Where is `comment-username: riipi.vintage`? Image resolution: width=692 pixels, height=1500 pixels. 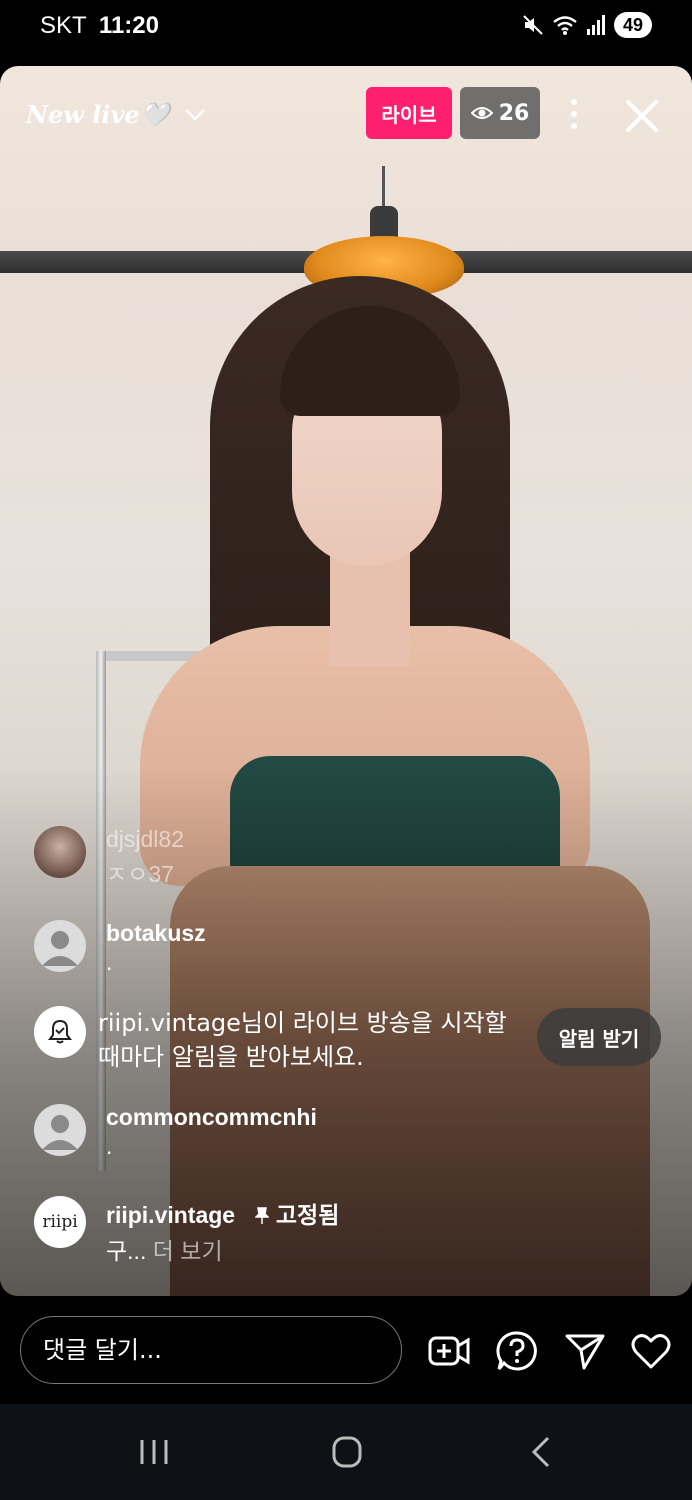 comment-username: riipi.vintage is located at coordinates (170, 1215).